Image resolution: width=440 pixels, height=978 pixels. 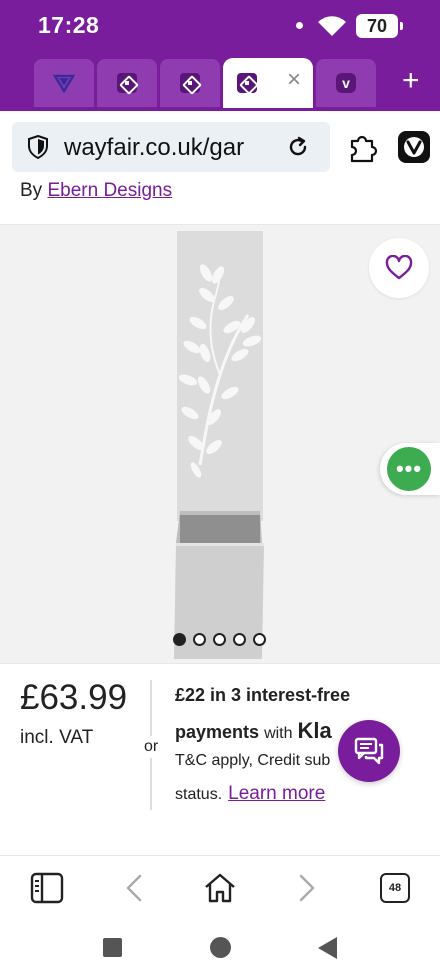 I want to click on or-label: or, so click(x=151, y=747).